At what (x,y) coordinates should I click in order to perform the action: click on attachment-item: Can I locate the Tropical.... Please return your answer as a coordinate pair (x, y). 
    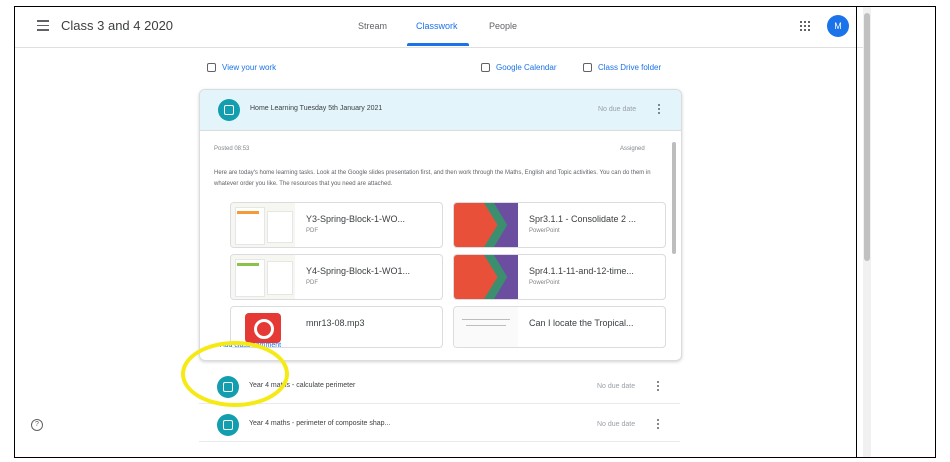
    Looking at the image, I should click on (559, 327).